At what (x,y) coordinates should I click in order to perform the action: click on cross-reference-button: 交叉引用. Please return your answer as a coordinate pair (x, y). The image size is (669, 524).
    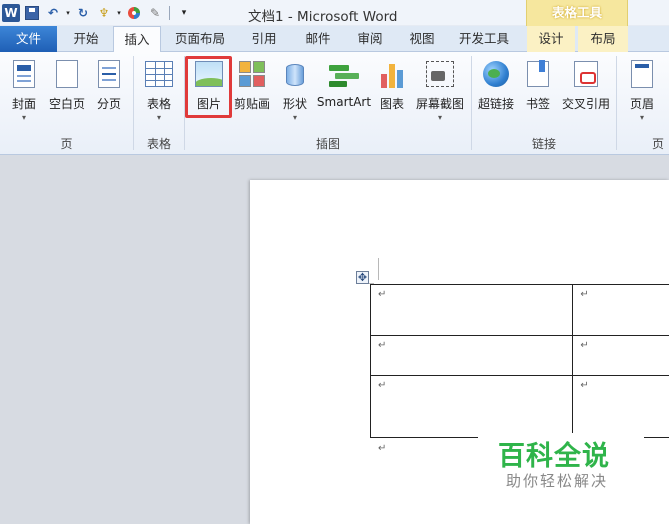
    Looking at the image, I should click on (586, 89).